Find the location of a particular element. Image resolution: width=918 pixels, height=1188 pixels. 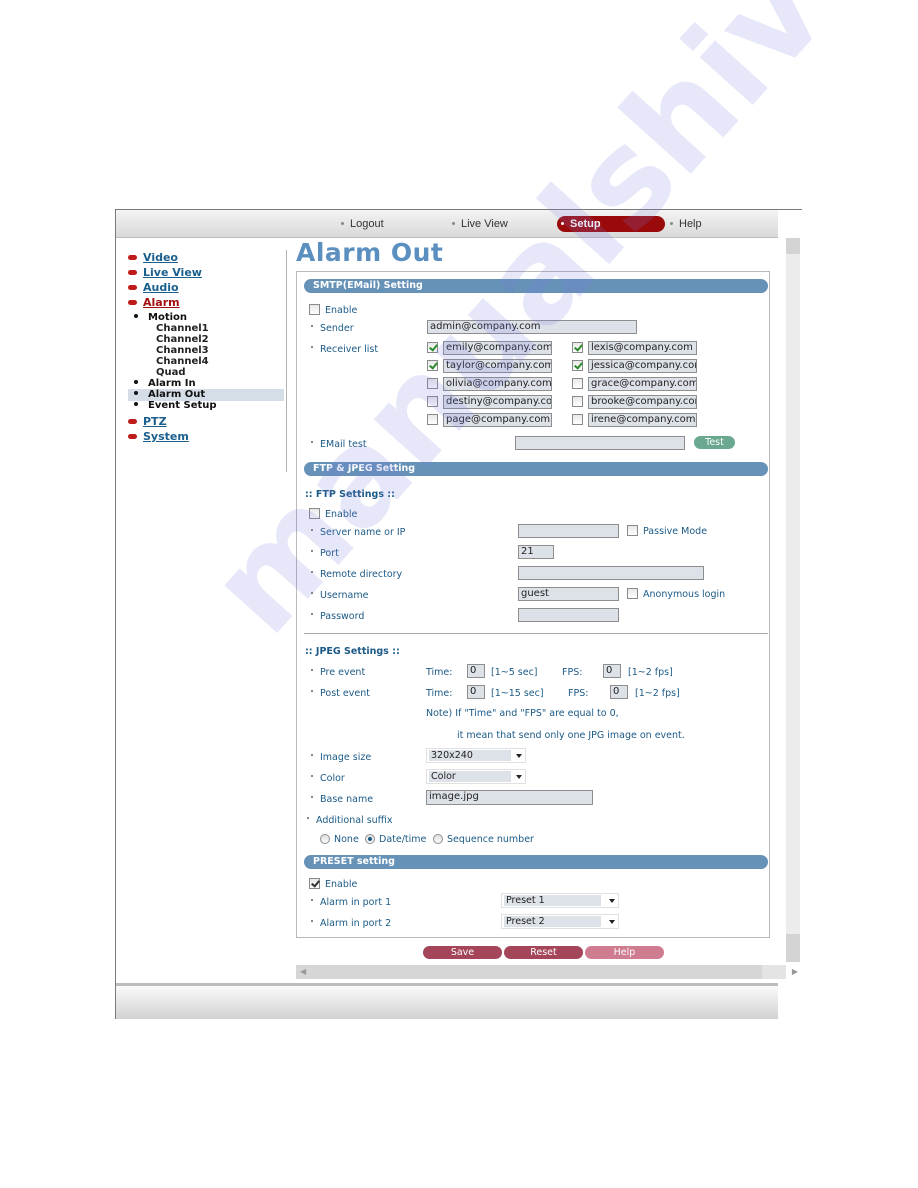

receiver-list-label: Receiver list is located at coordinates (344, 350).